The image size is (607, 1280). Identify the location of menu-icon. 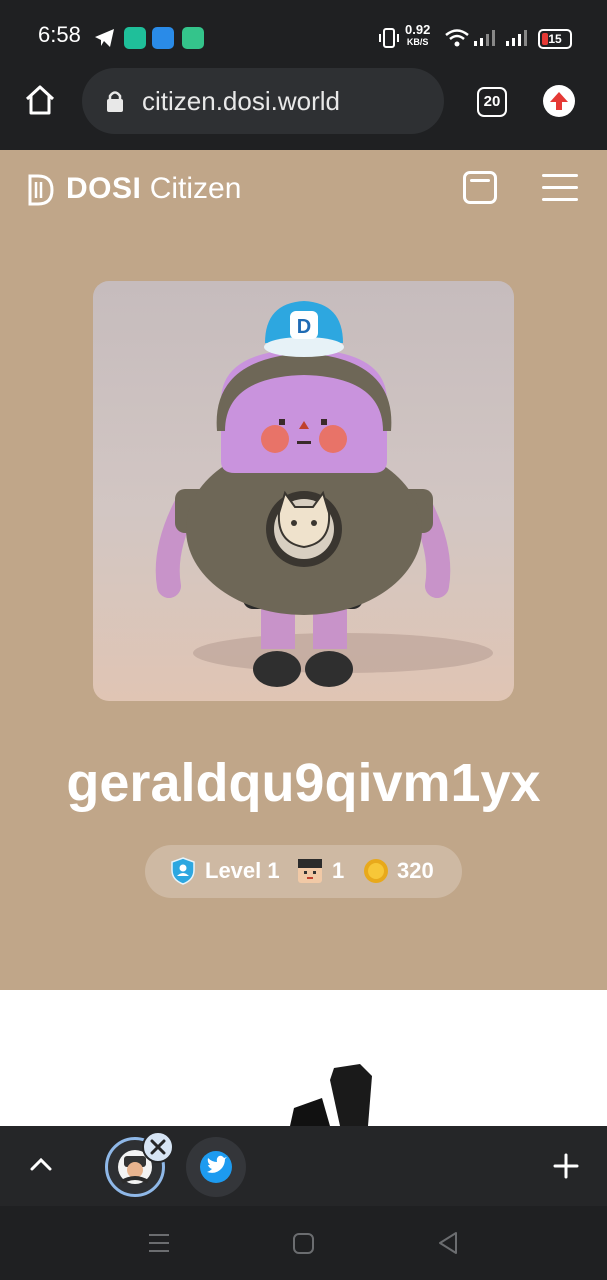
(560, 188).